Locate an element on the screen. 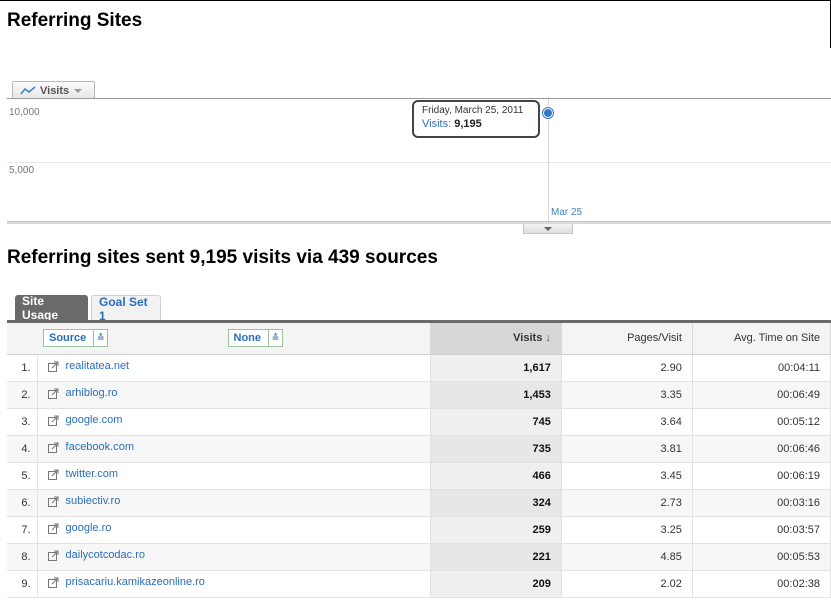 The width and height of the screenshot is (831, 600). row-index: 9. is located at coordinates (22, 584).